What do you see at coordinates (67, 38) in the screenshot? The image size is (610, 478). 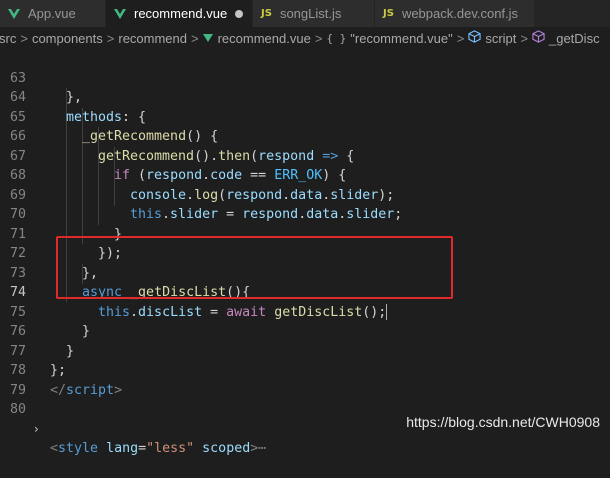 I see `breadcrumb-item-components: components` at bounding box center [67, 38].